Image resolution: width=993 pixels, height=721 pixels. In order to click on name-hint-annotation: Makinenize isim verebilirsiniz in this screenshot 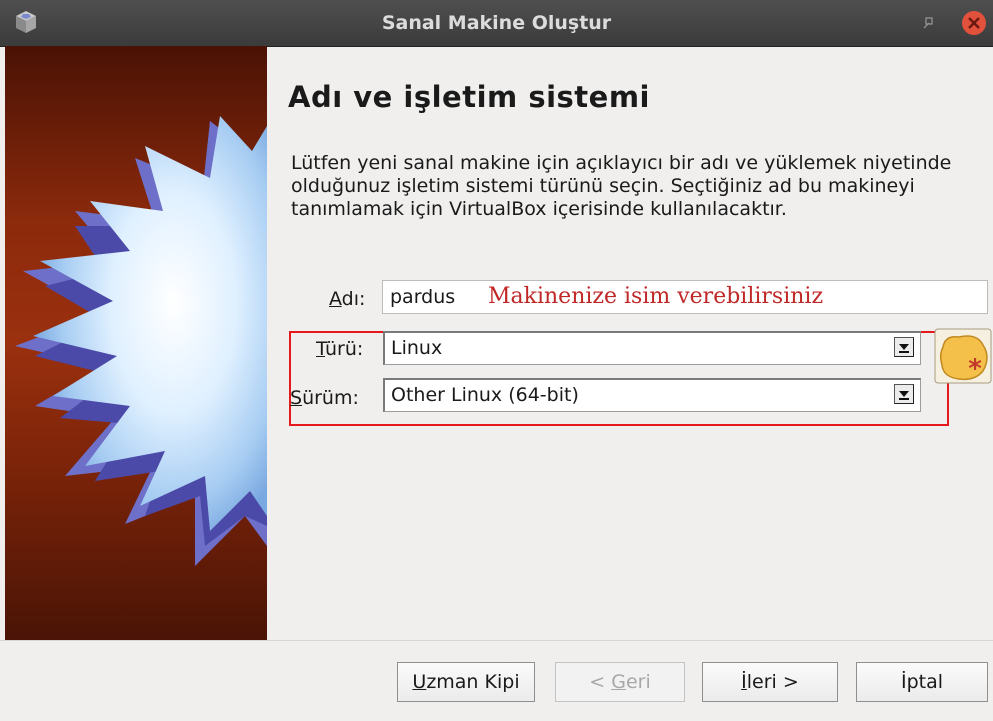, I will do `click(656, 296)`.